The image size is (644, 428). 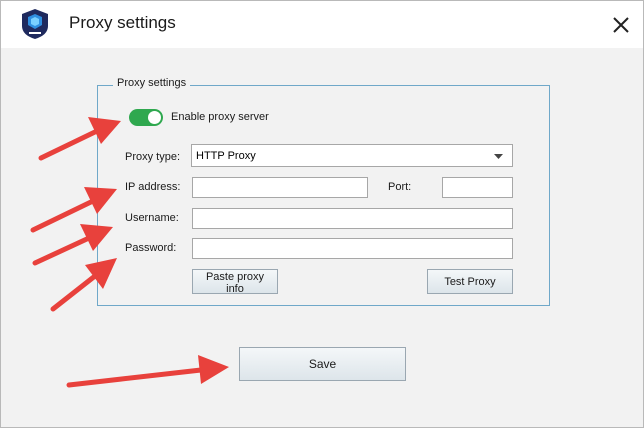 I want to click on arrow-username, so click(x=62, y=250).